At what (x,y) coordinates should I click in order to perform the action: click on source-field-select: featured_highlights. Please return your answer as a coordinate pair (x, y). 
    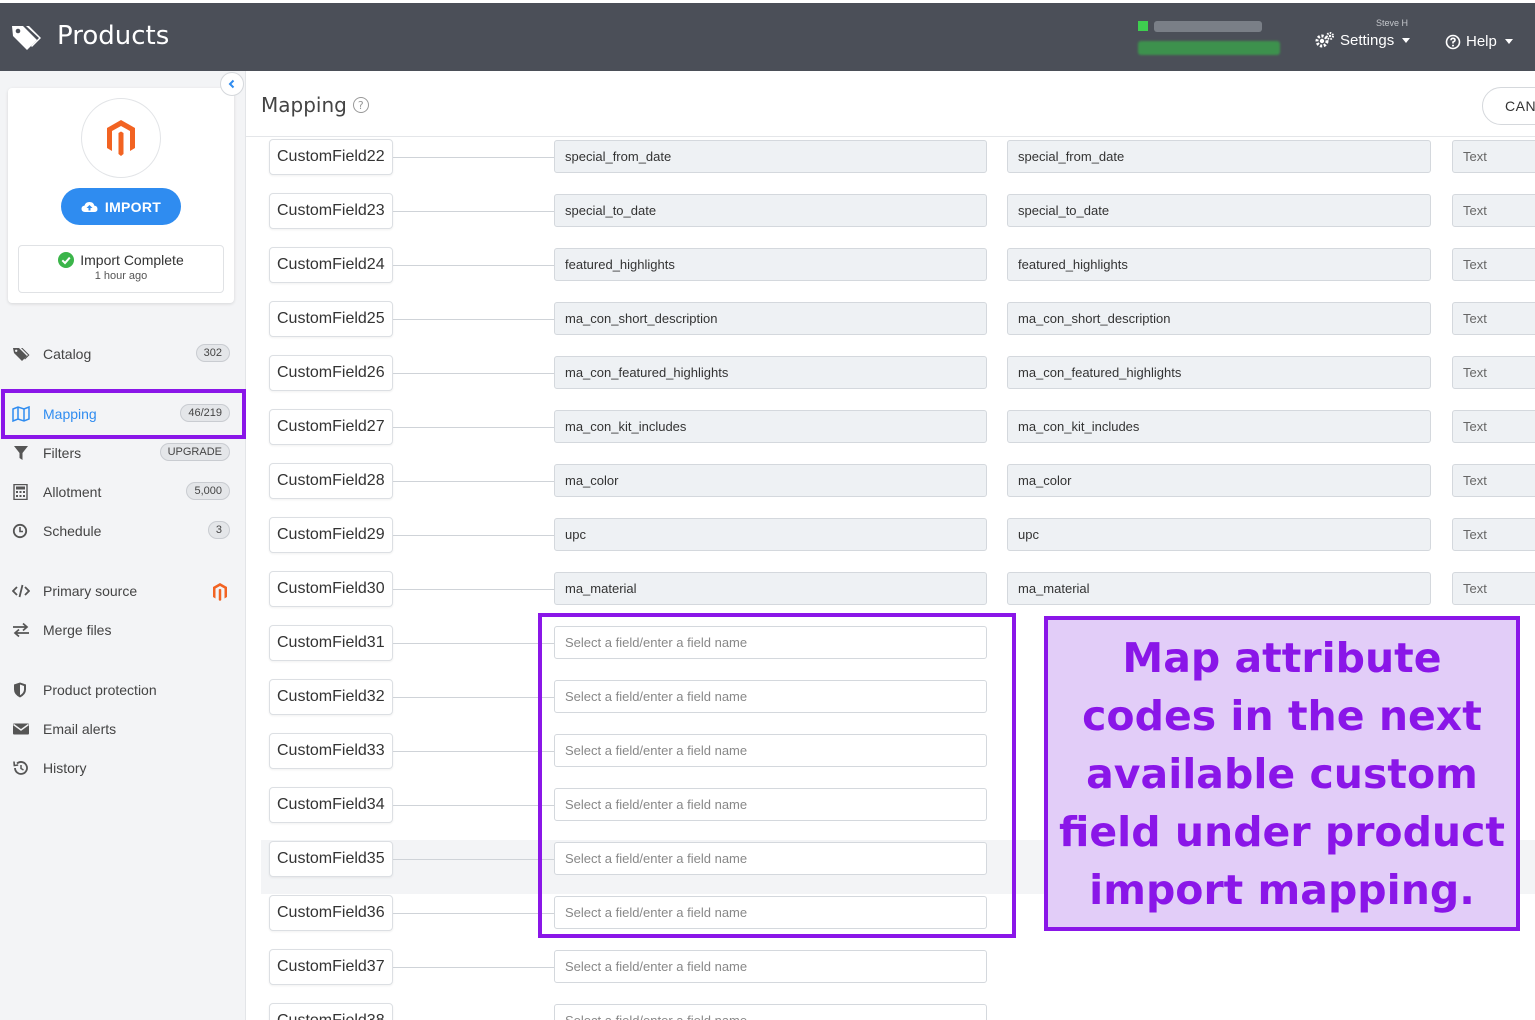
    Looking at the image, I should click on (770, 264).